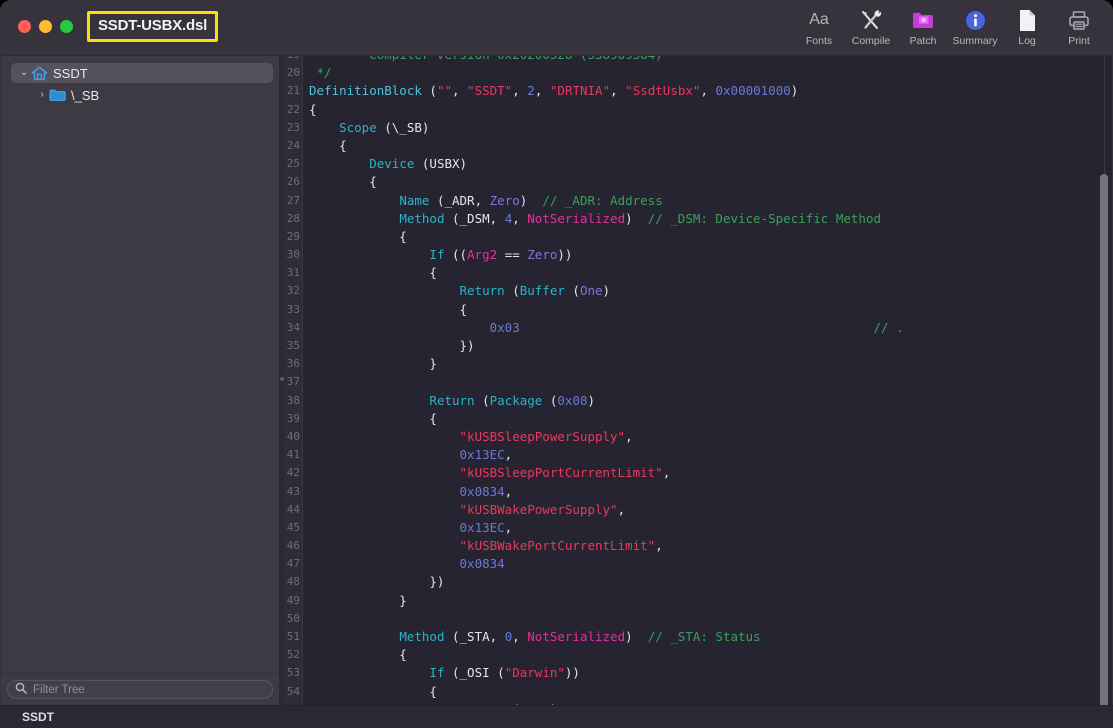 The width and height of the screenshot is (1113, 728). I want to click on code-token: Arg2, so click(482, 255).